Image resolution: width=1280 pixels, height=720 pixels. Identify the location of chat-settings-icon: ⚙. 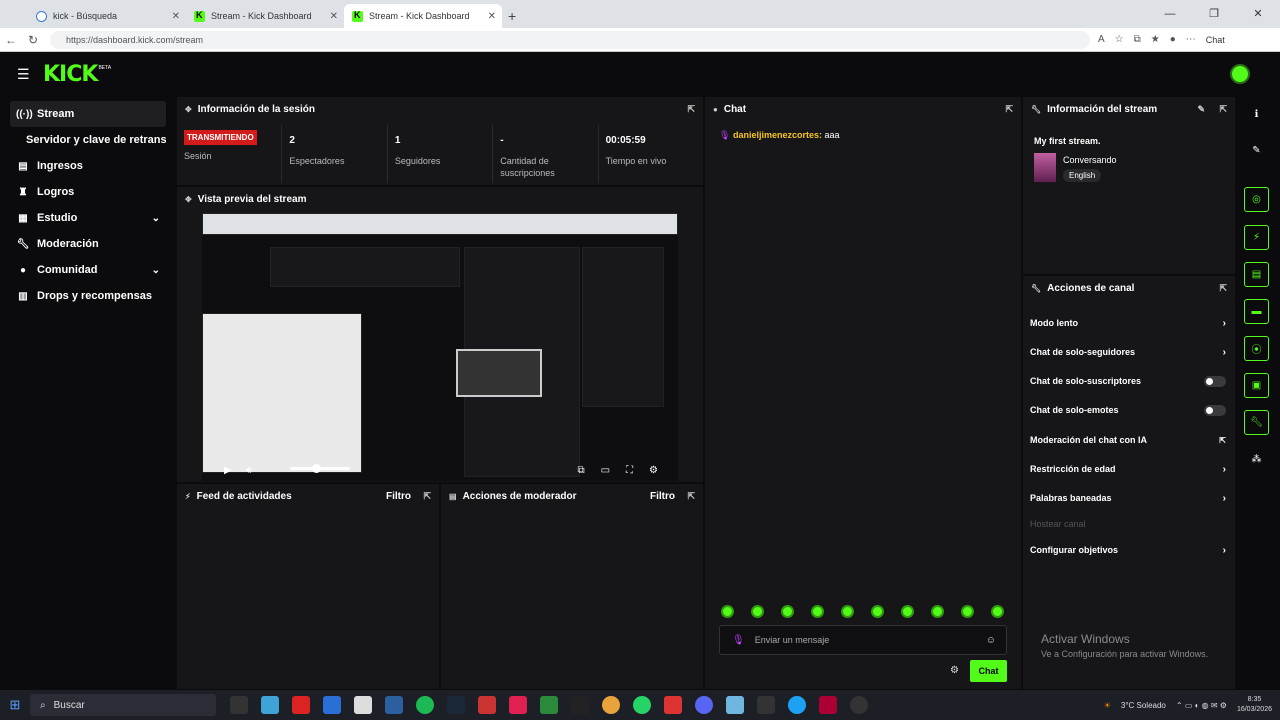
(954, 670).